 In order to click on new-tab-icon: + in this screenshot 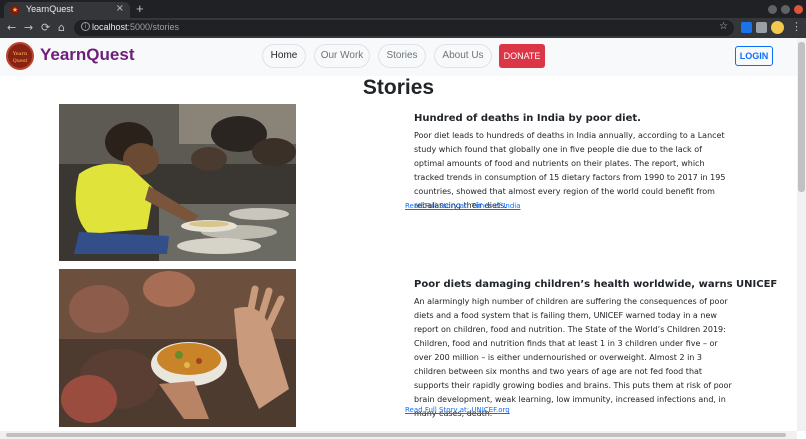, I will do `click(140, 8)`.